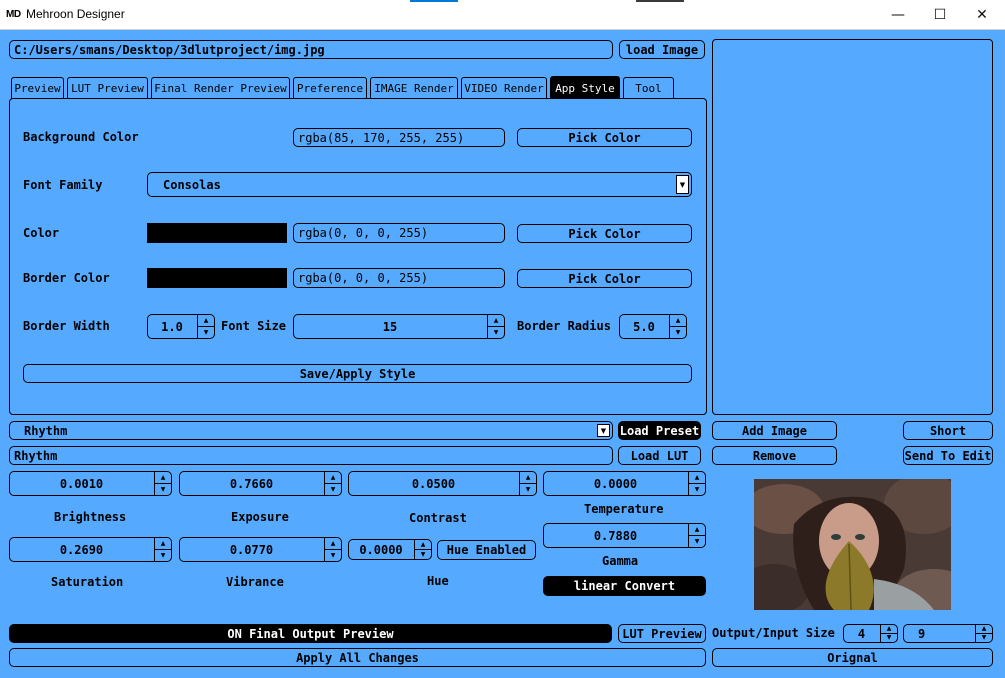 The height and width of the screenshot is (678, 1005). What do you see at coordinates (330, 88) in the screenshot?
I see `tab-preference: Preference` at bounding box center [330, 88].